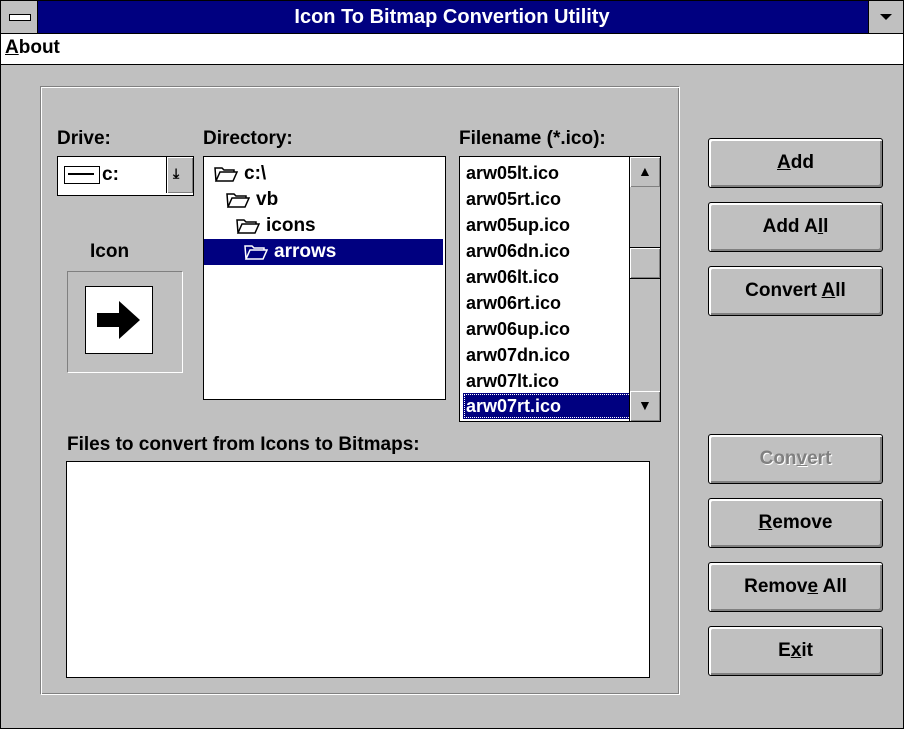 This screenshot has width=904, height=729. Describe the element at coordinates (776, 586) in the screenshot. I see `remove-all-label-pre: Remov` at that location.